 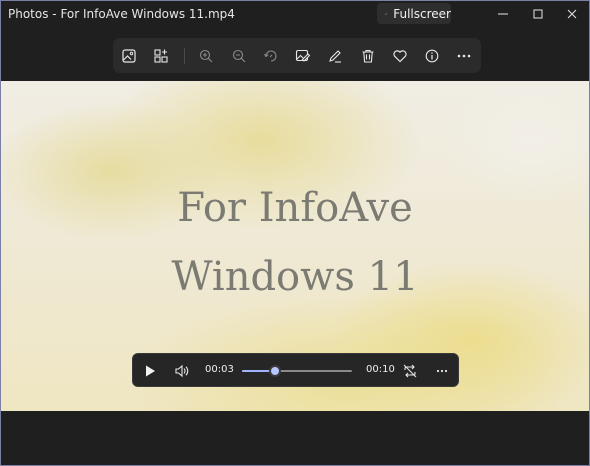 I want to click on more-options-button, so click(x=442, y=371).